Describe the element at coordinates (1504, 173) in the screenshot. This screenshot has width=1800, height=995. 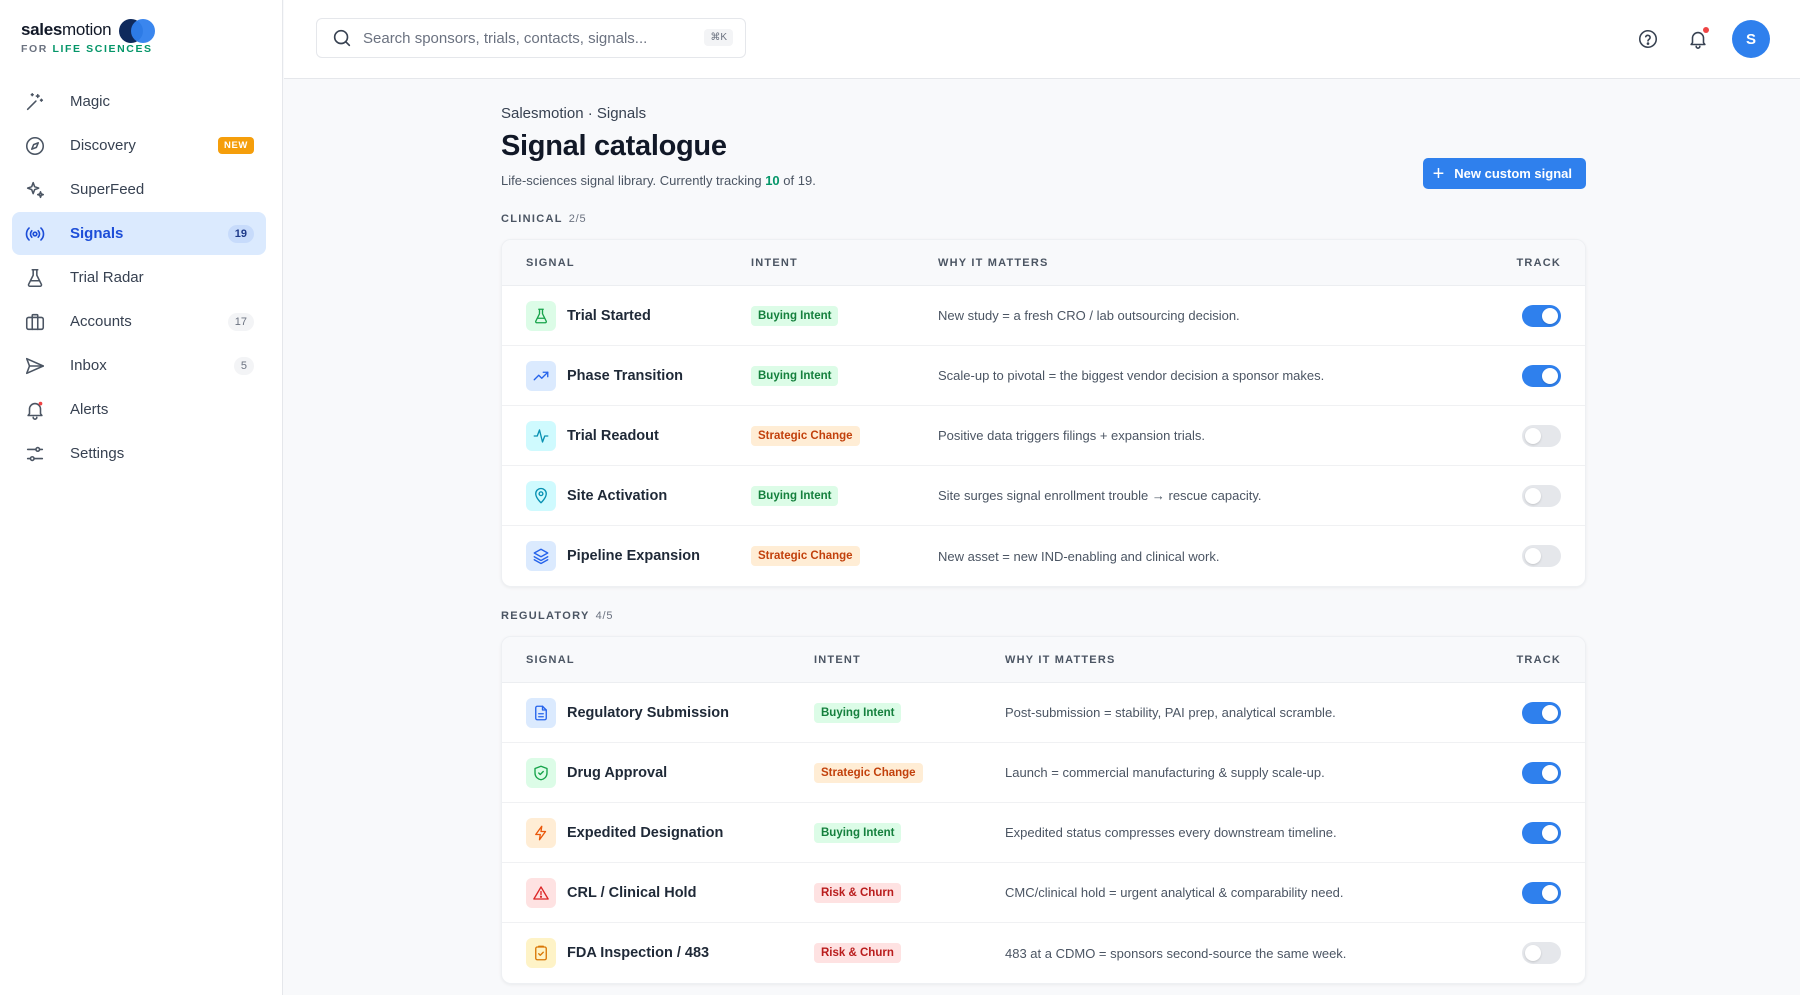
I see `new-custom-signal-button: + New custom signal` at that location.